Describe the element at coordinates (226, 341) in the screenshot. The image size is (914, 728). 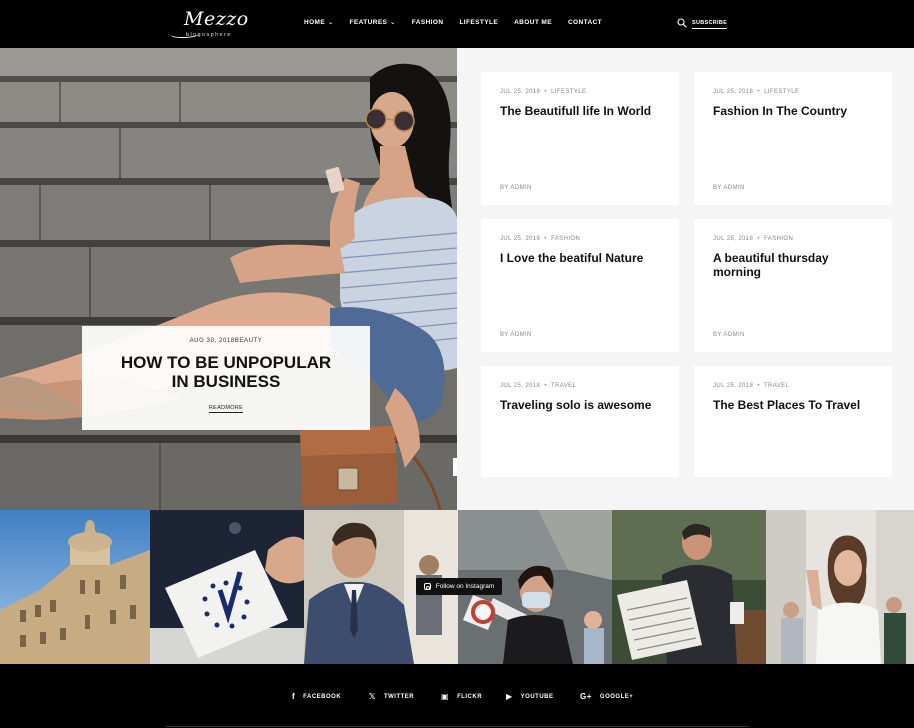
I see `hero-post-meta: AUG 30, 2018BEAUTY` at that location.